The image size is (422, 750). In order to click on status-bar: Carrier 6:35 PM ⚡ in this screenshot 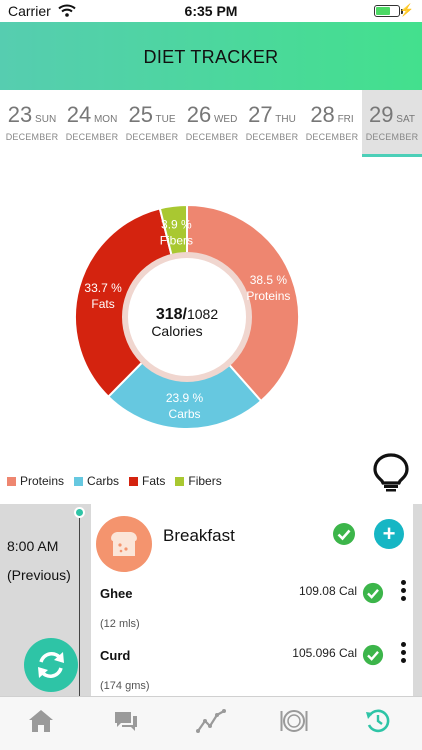, I will do `click(211, 11)`.